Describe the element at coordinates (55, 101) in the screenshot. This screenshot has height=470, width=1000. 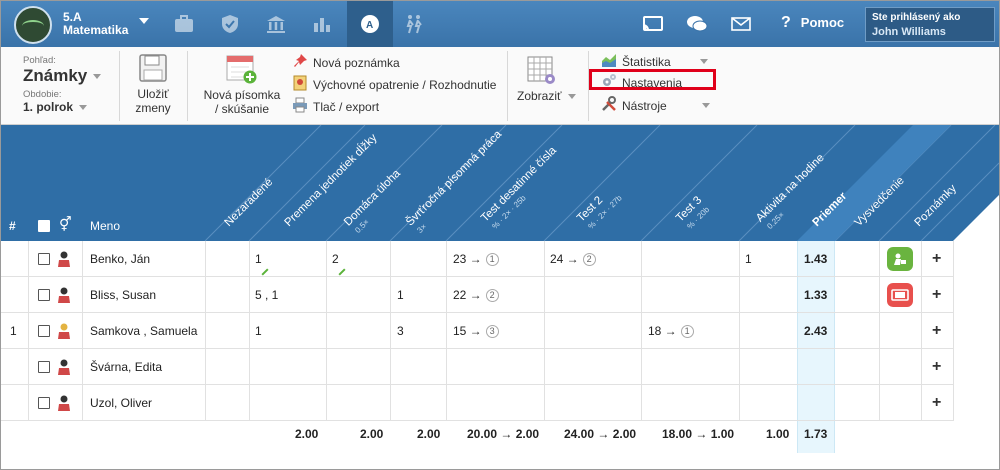
I see `period-selector: Obdobie: 1. polrok` at that location.